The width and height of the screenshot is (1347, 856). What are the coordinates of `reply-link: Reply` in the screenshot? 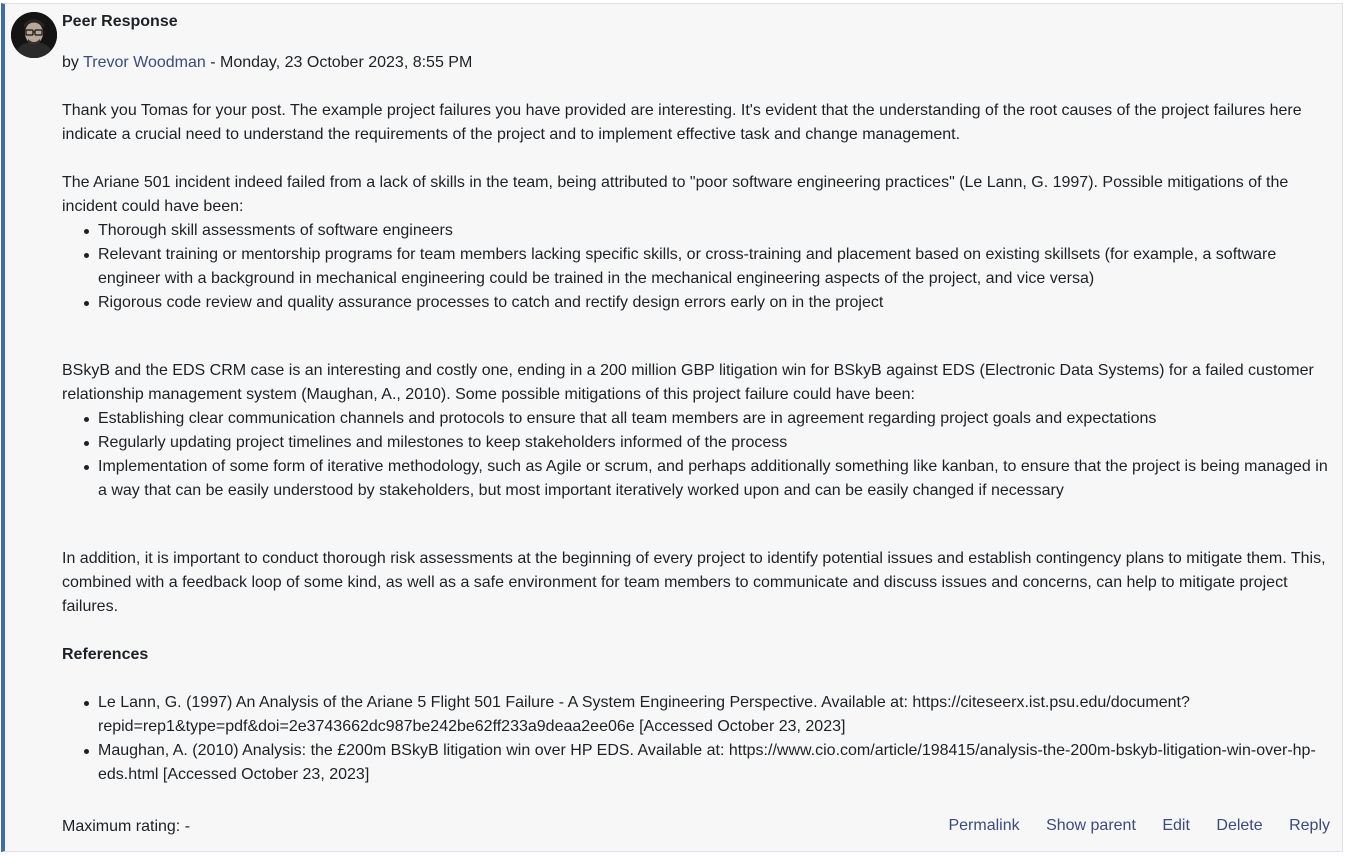 It's located at (1309, 825).